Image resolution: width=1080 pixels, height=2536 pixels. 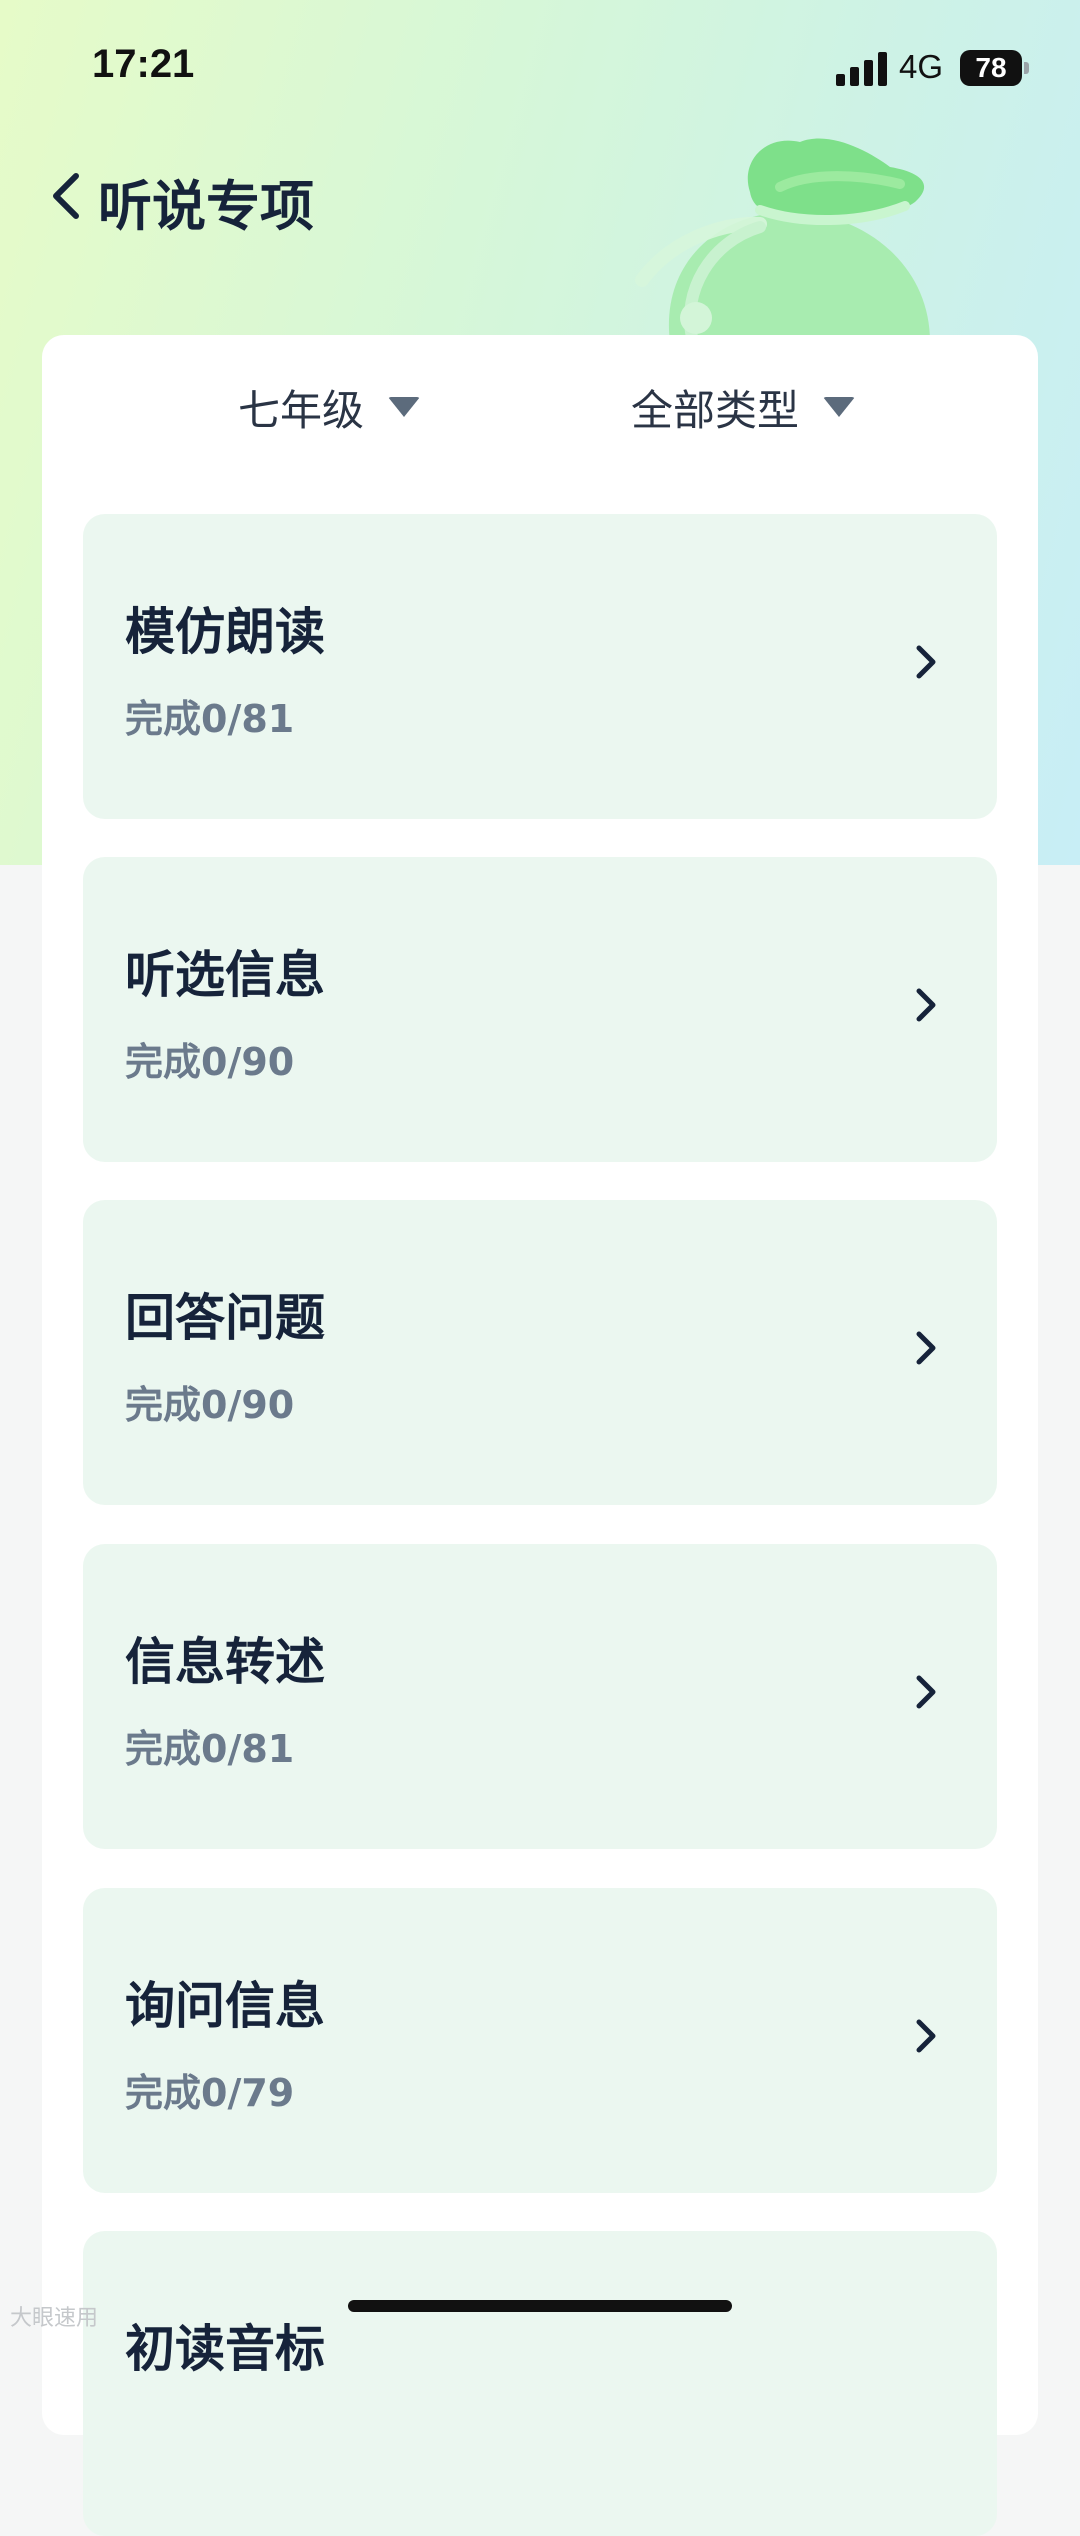 What do you see at coordinates (210, 2093) in the screenshot?
I see `item-progress: 完成0/79` at bounding box center [210, 2093].